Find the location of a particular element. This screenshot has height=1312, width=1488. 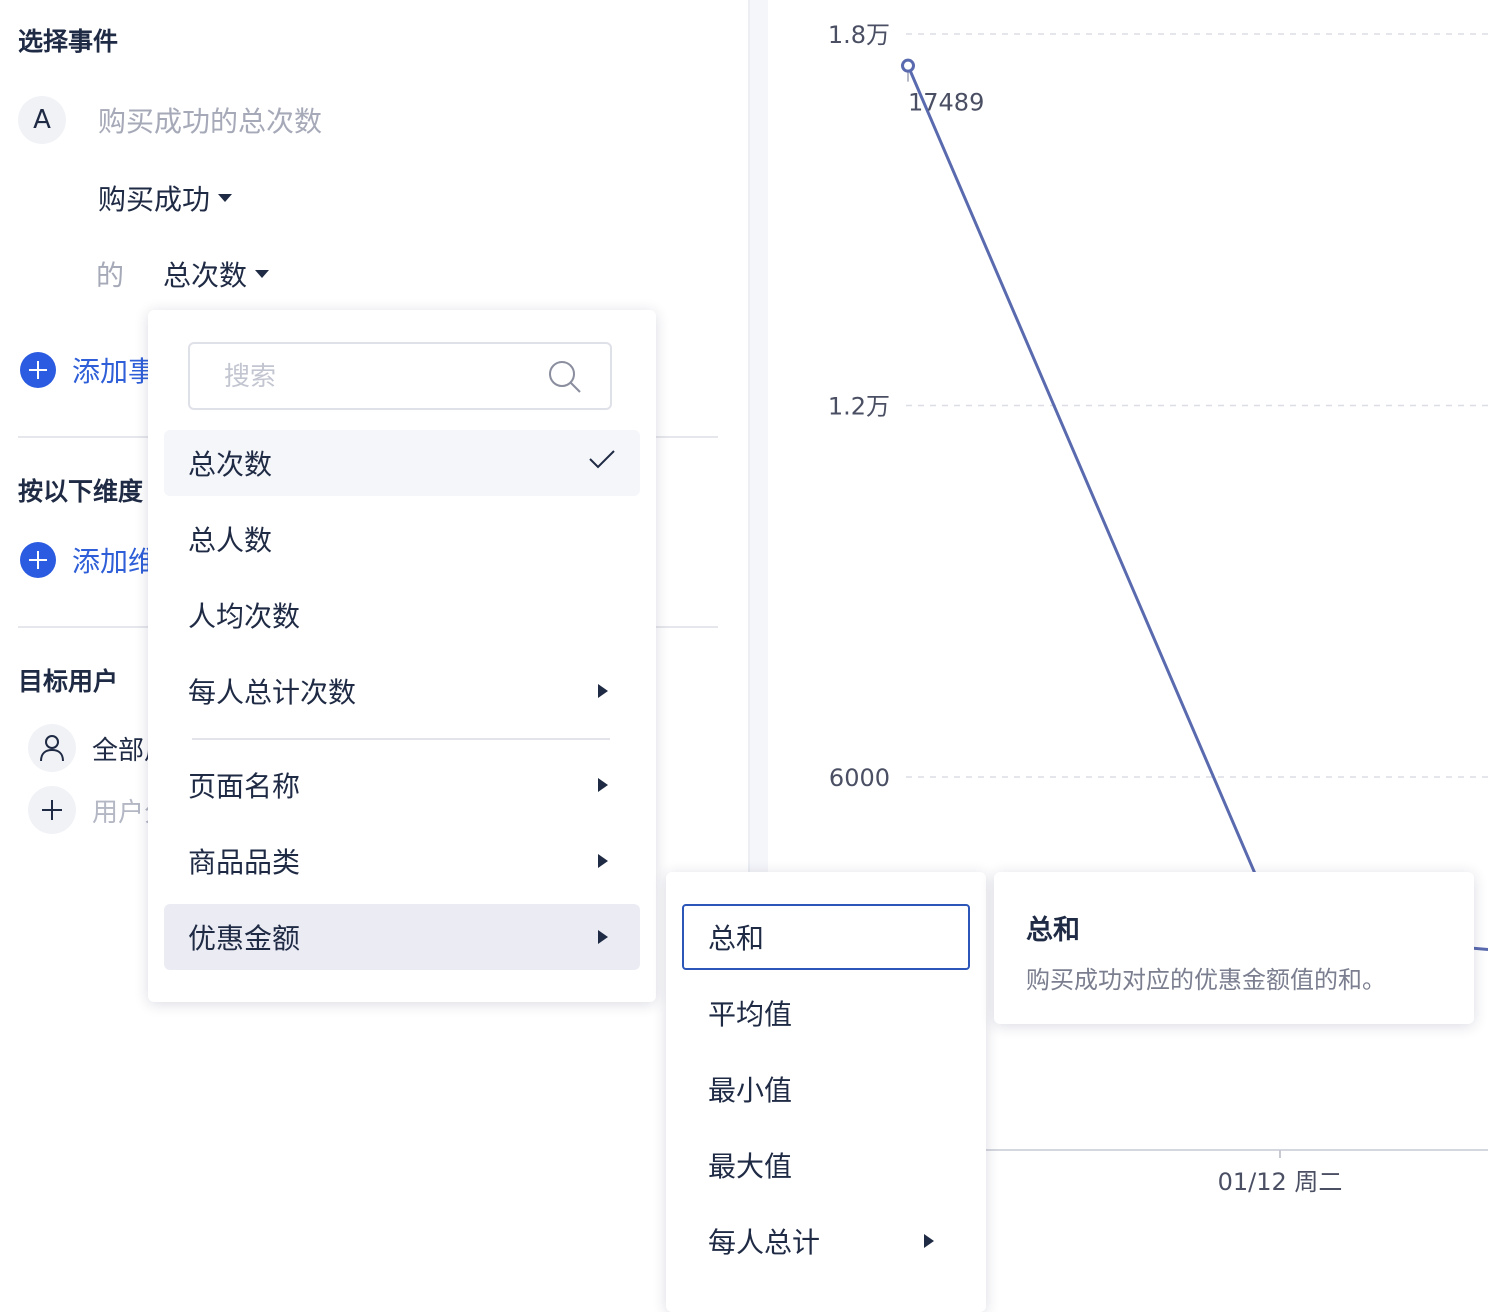

submenu-item-average: 平均值 is located at coordinates (826, 1013).